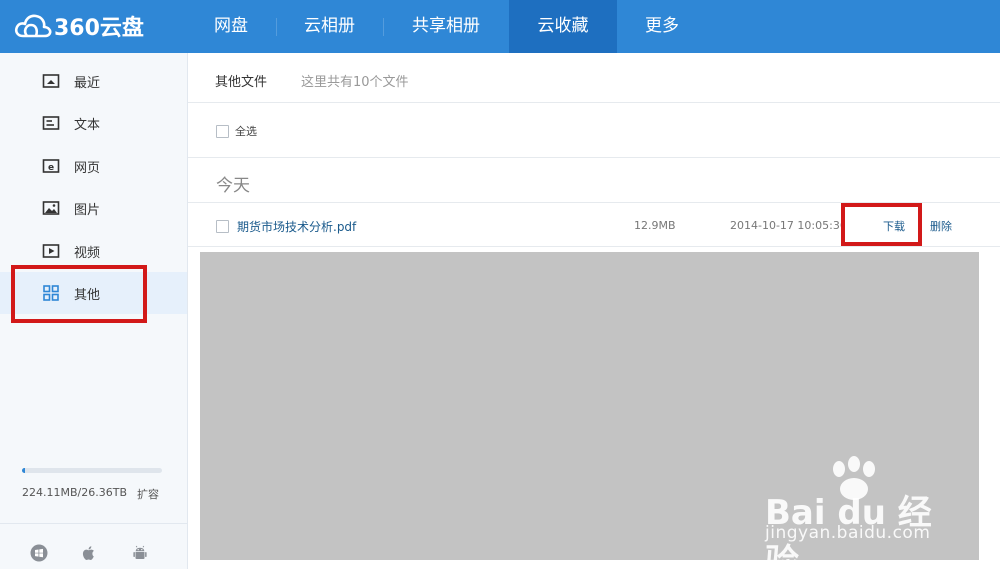 The image size is (1000, 569). I want to click on highlight-box-download, so click(881, 224).